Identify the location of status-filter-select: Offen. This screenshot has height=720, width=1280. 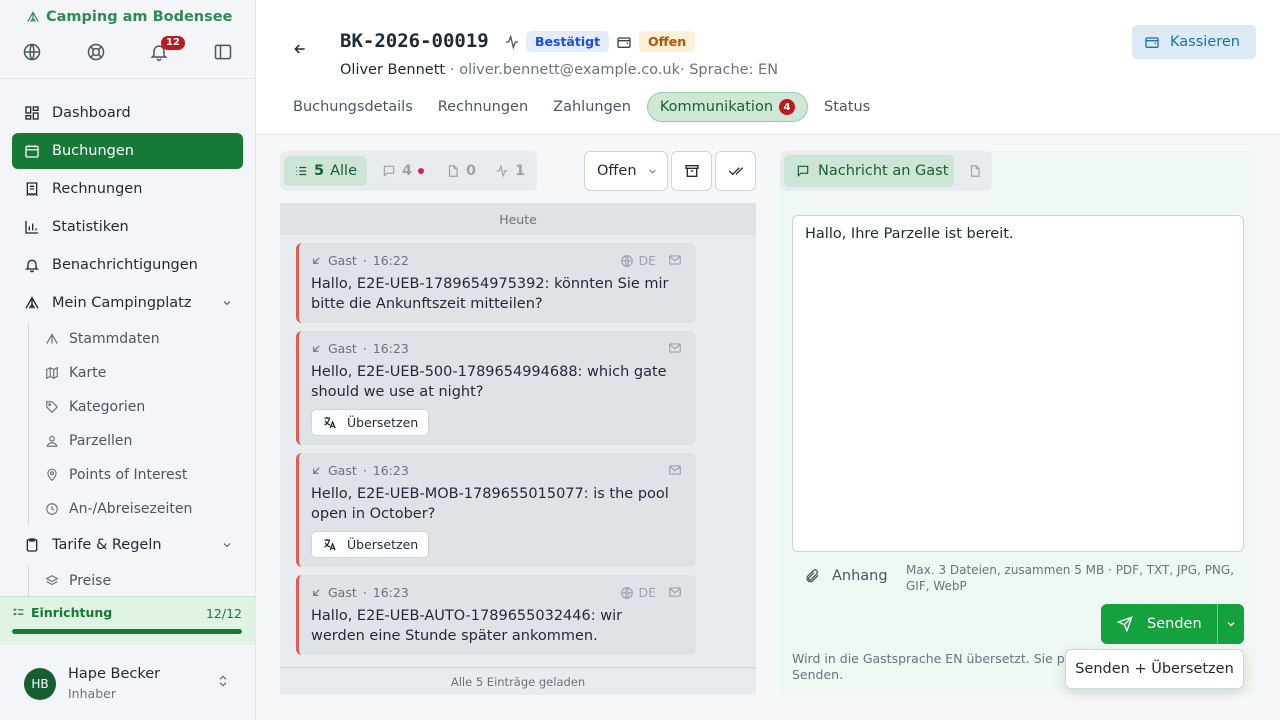
(626, 171).